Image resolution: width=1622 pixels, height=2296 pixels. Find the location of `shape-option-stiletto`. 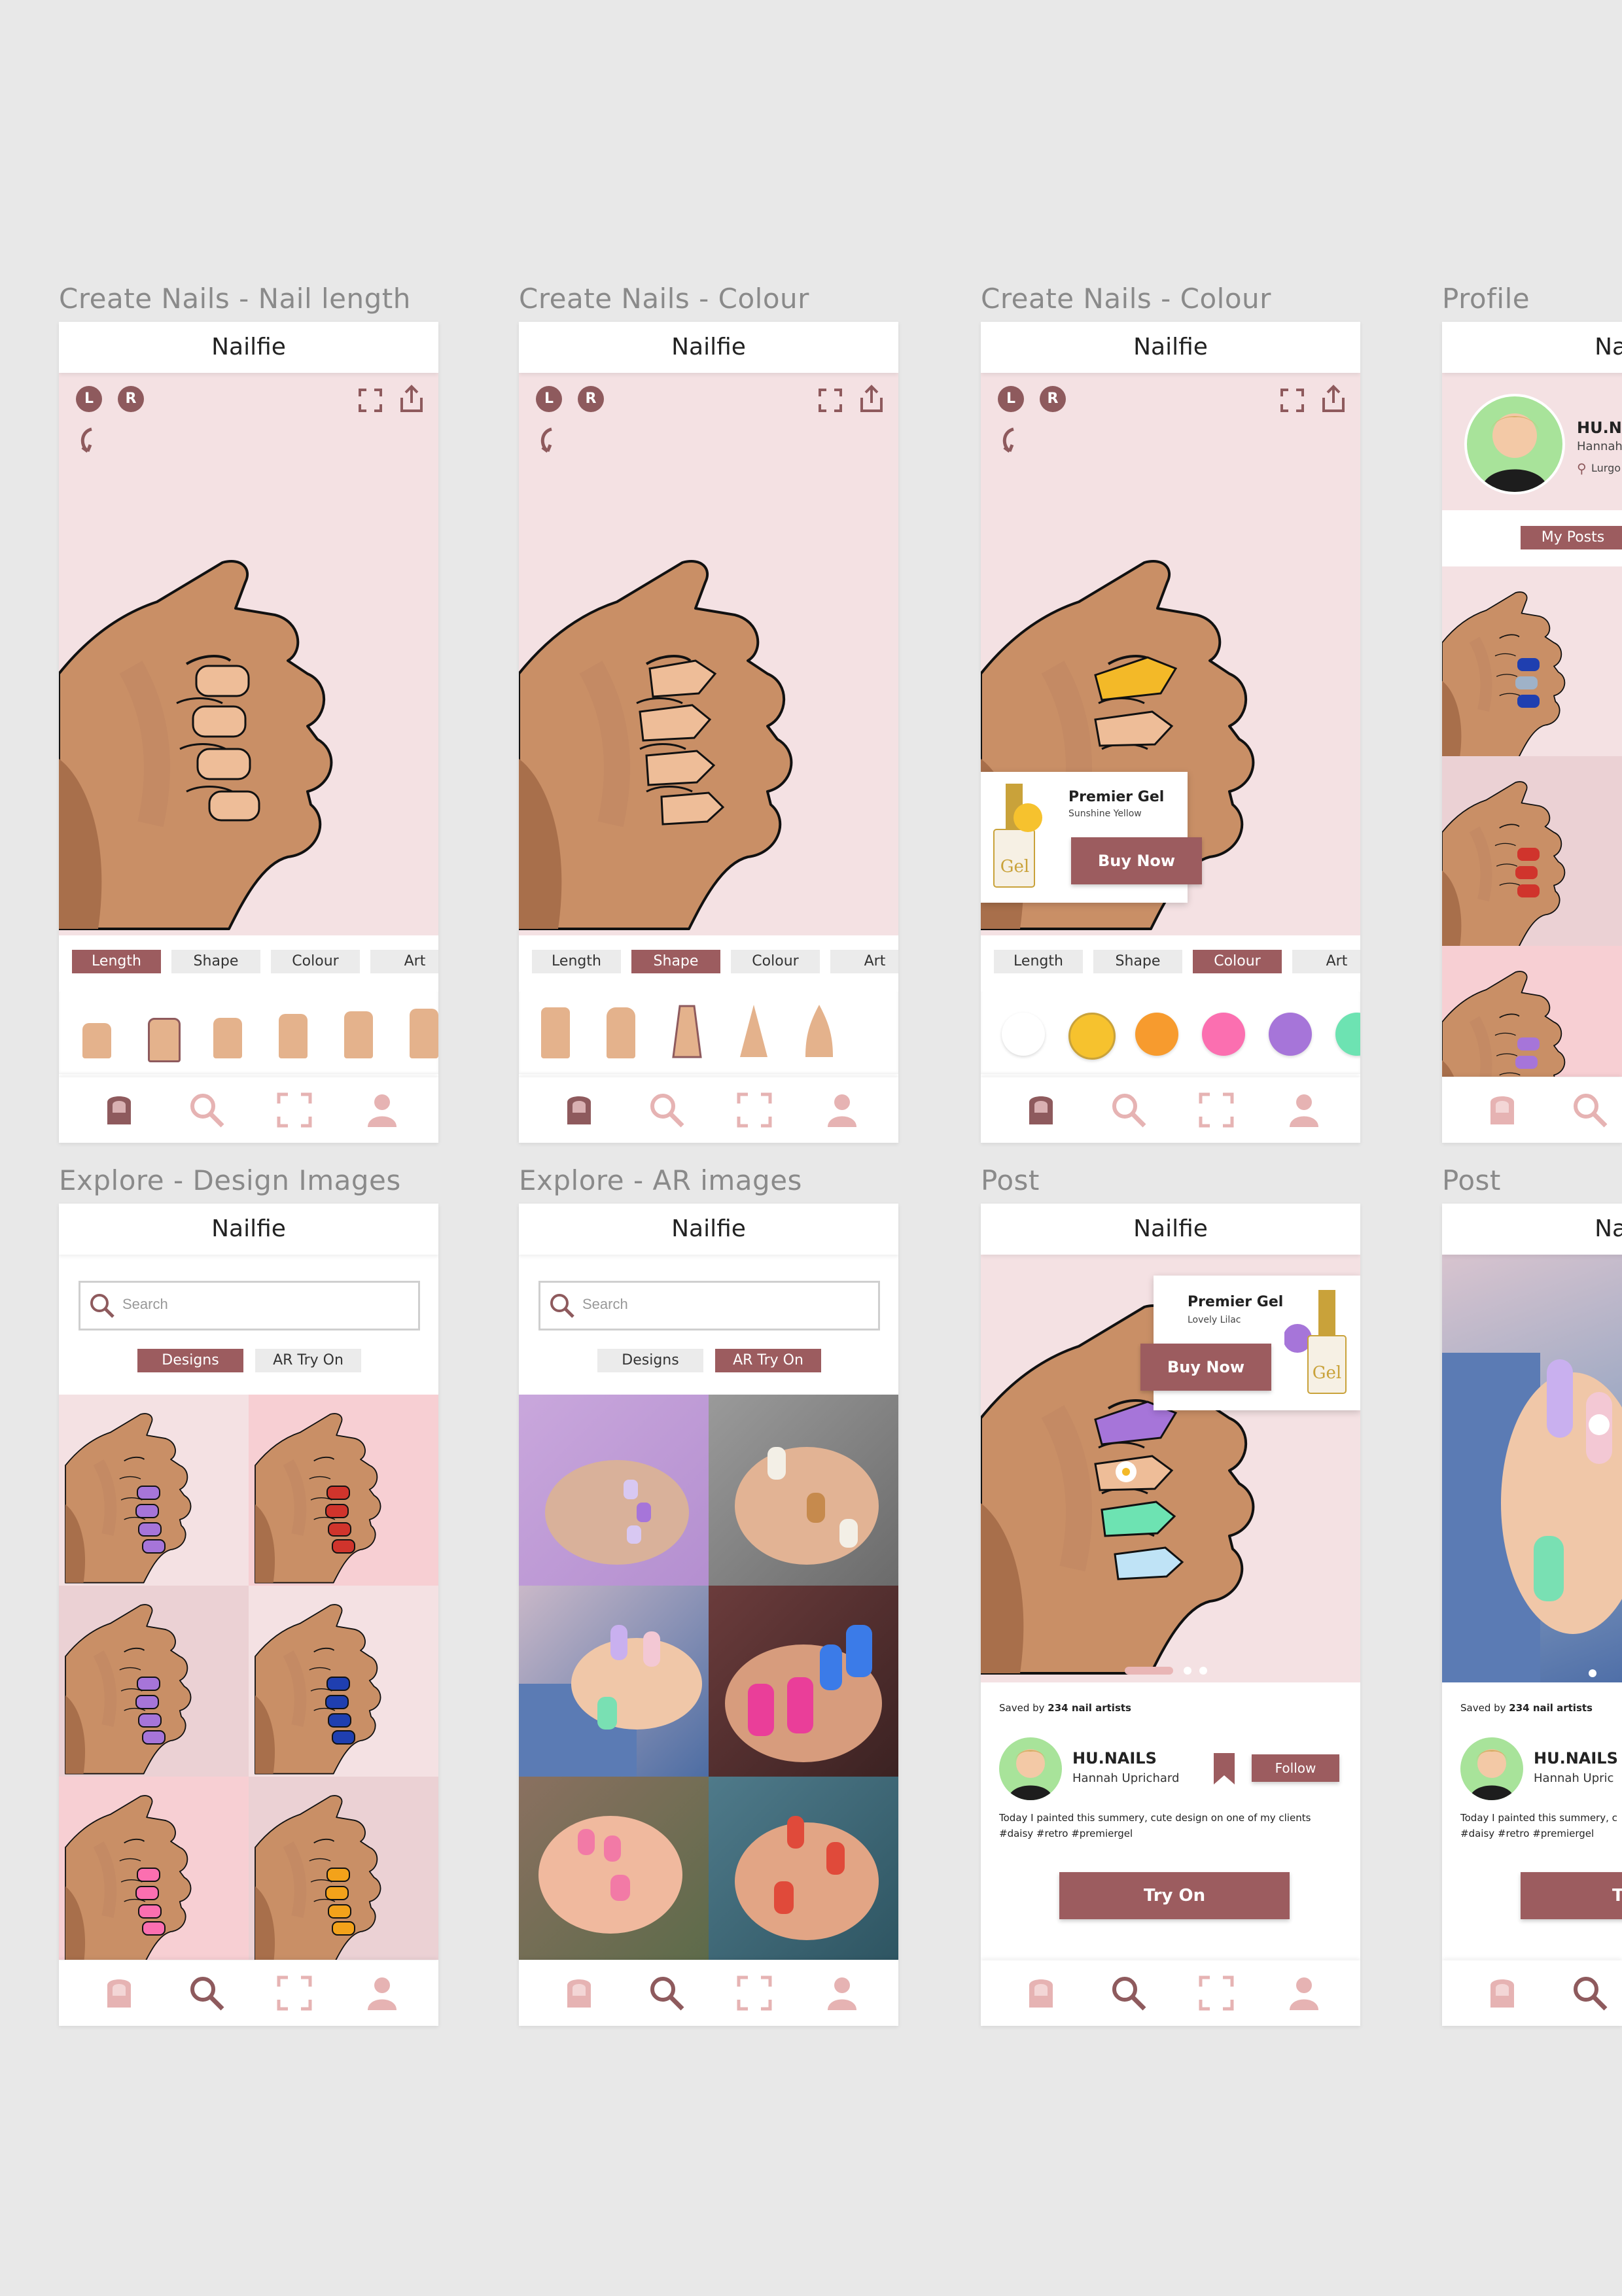

shape-option-stiletto is located at coordinates (753, 1031).